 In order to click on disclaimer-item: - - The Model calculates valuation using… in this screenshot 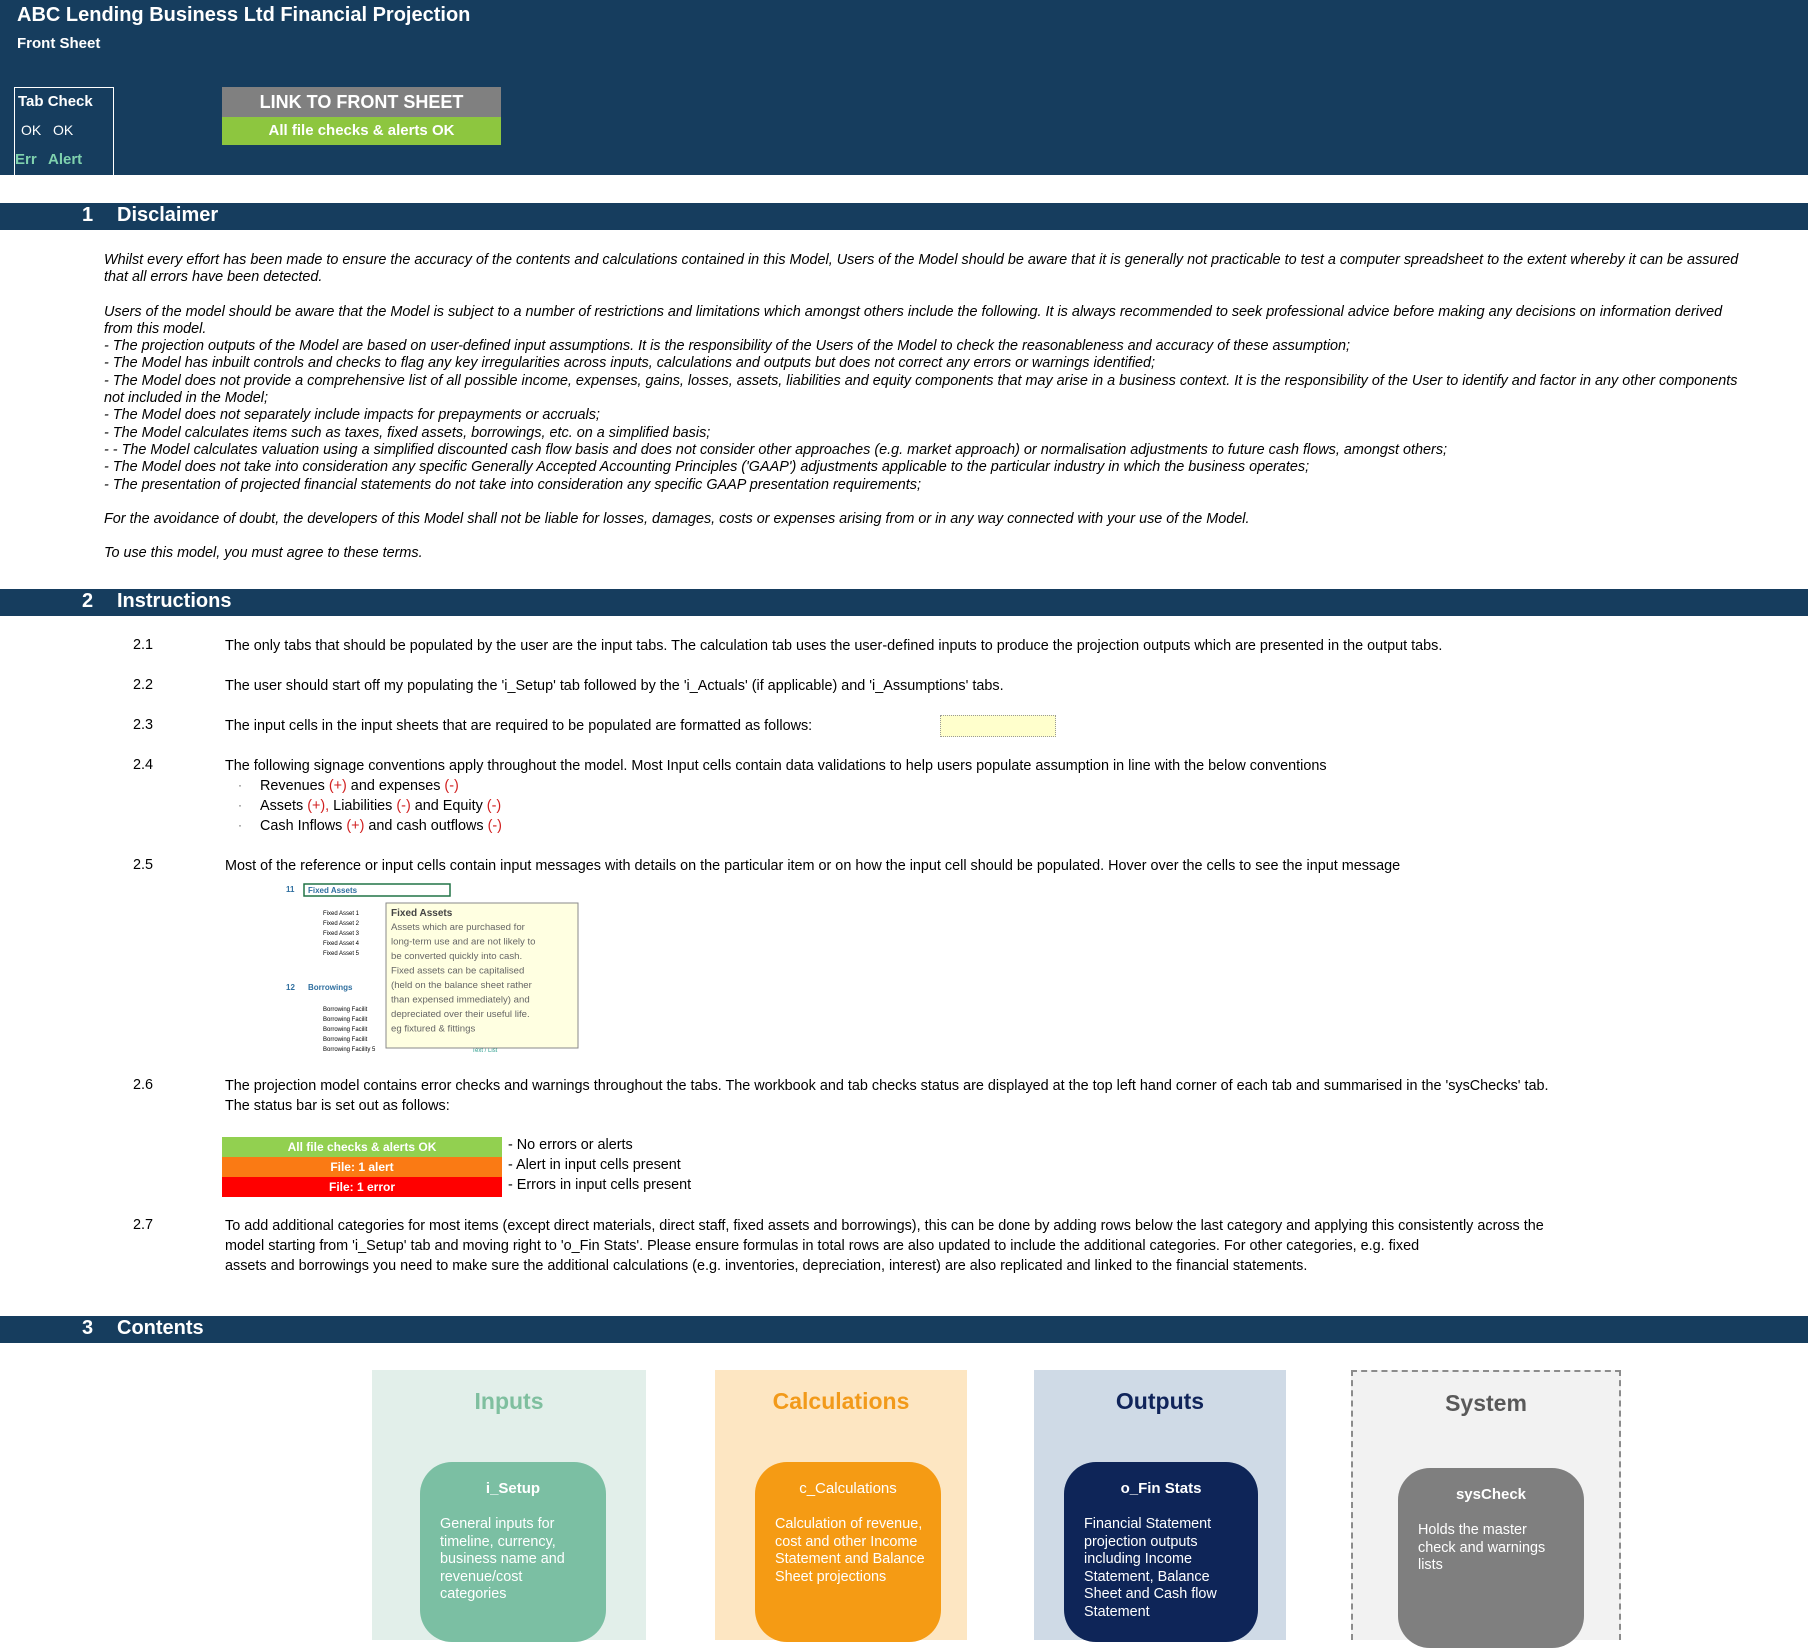, I will do `click(776, 449)`.